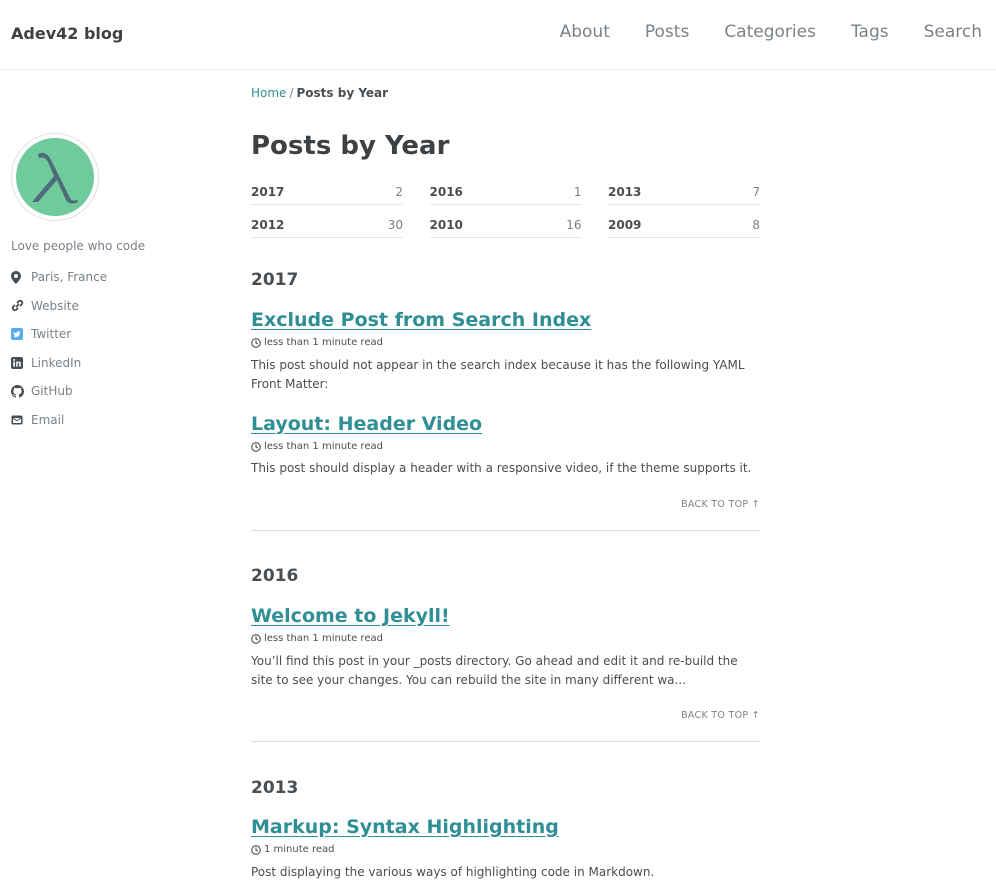  I want to click on map-marker-icon, so click(19, 277).